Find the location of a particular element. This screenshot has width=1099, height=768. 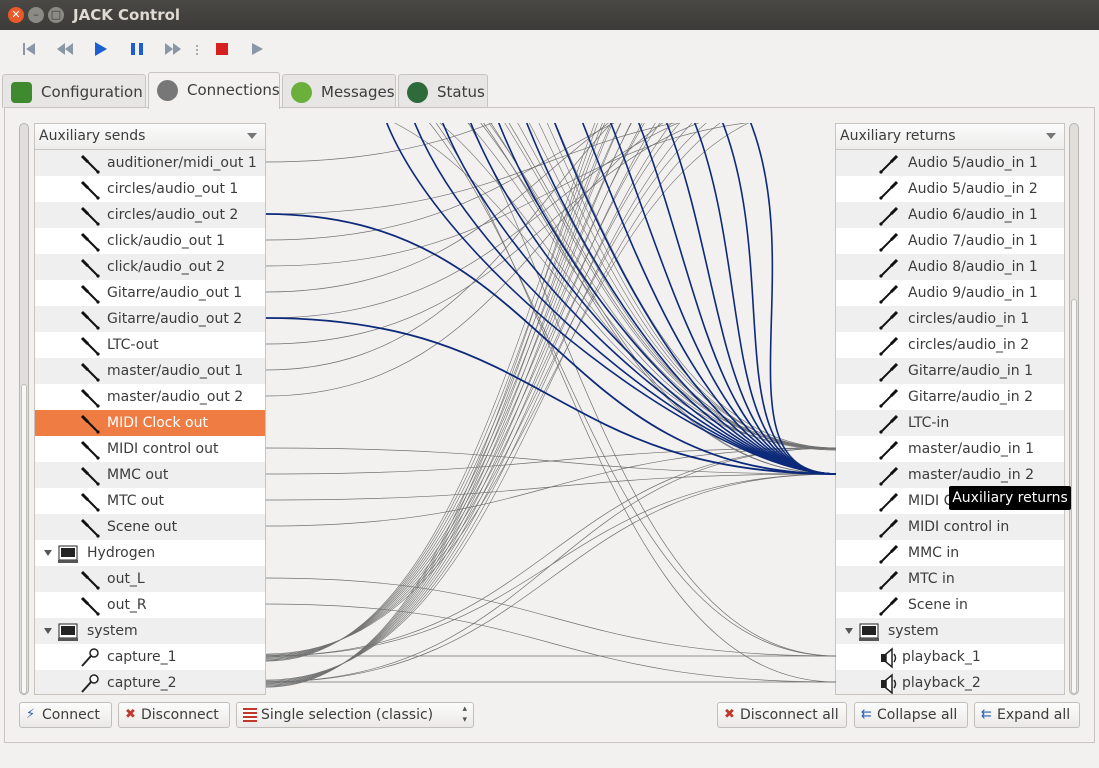

port-label: circles/audio_in 1 is located at coordinates (969, 319).